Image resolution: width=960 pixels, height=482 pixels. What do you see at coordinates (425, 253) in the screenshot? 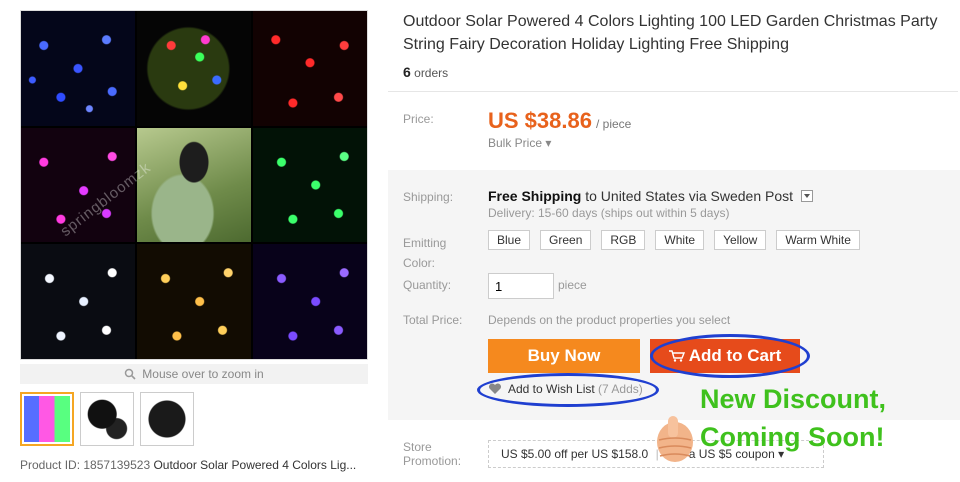
I see `emitting-color-label: Emitting Color:` at bounding box center [425, 253].